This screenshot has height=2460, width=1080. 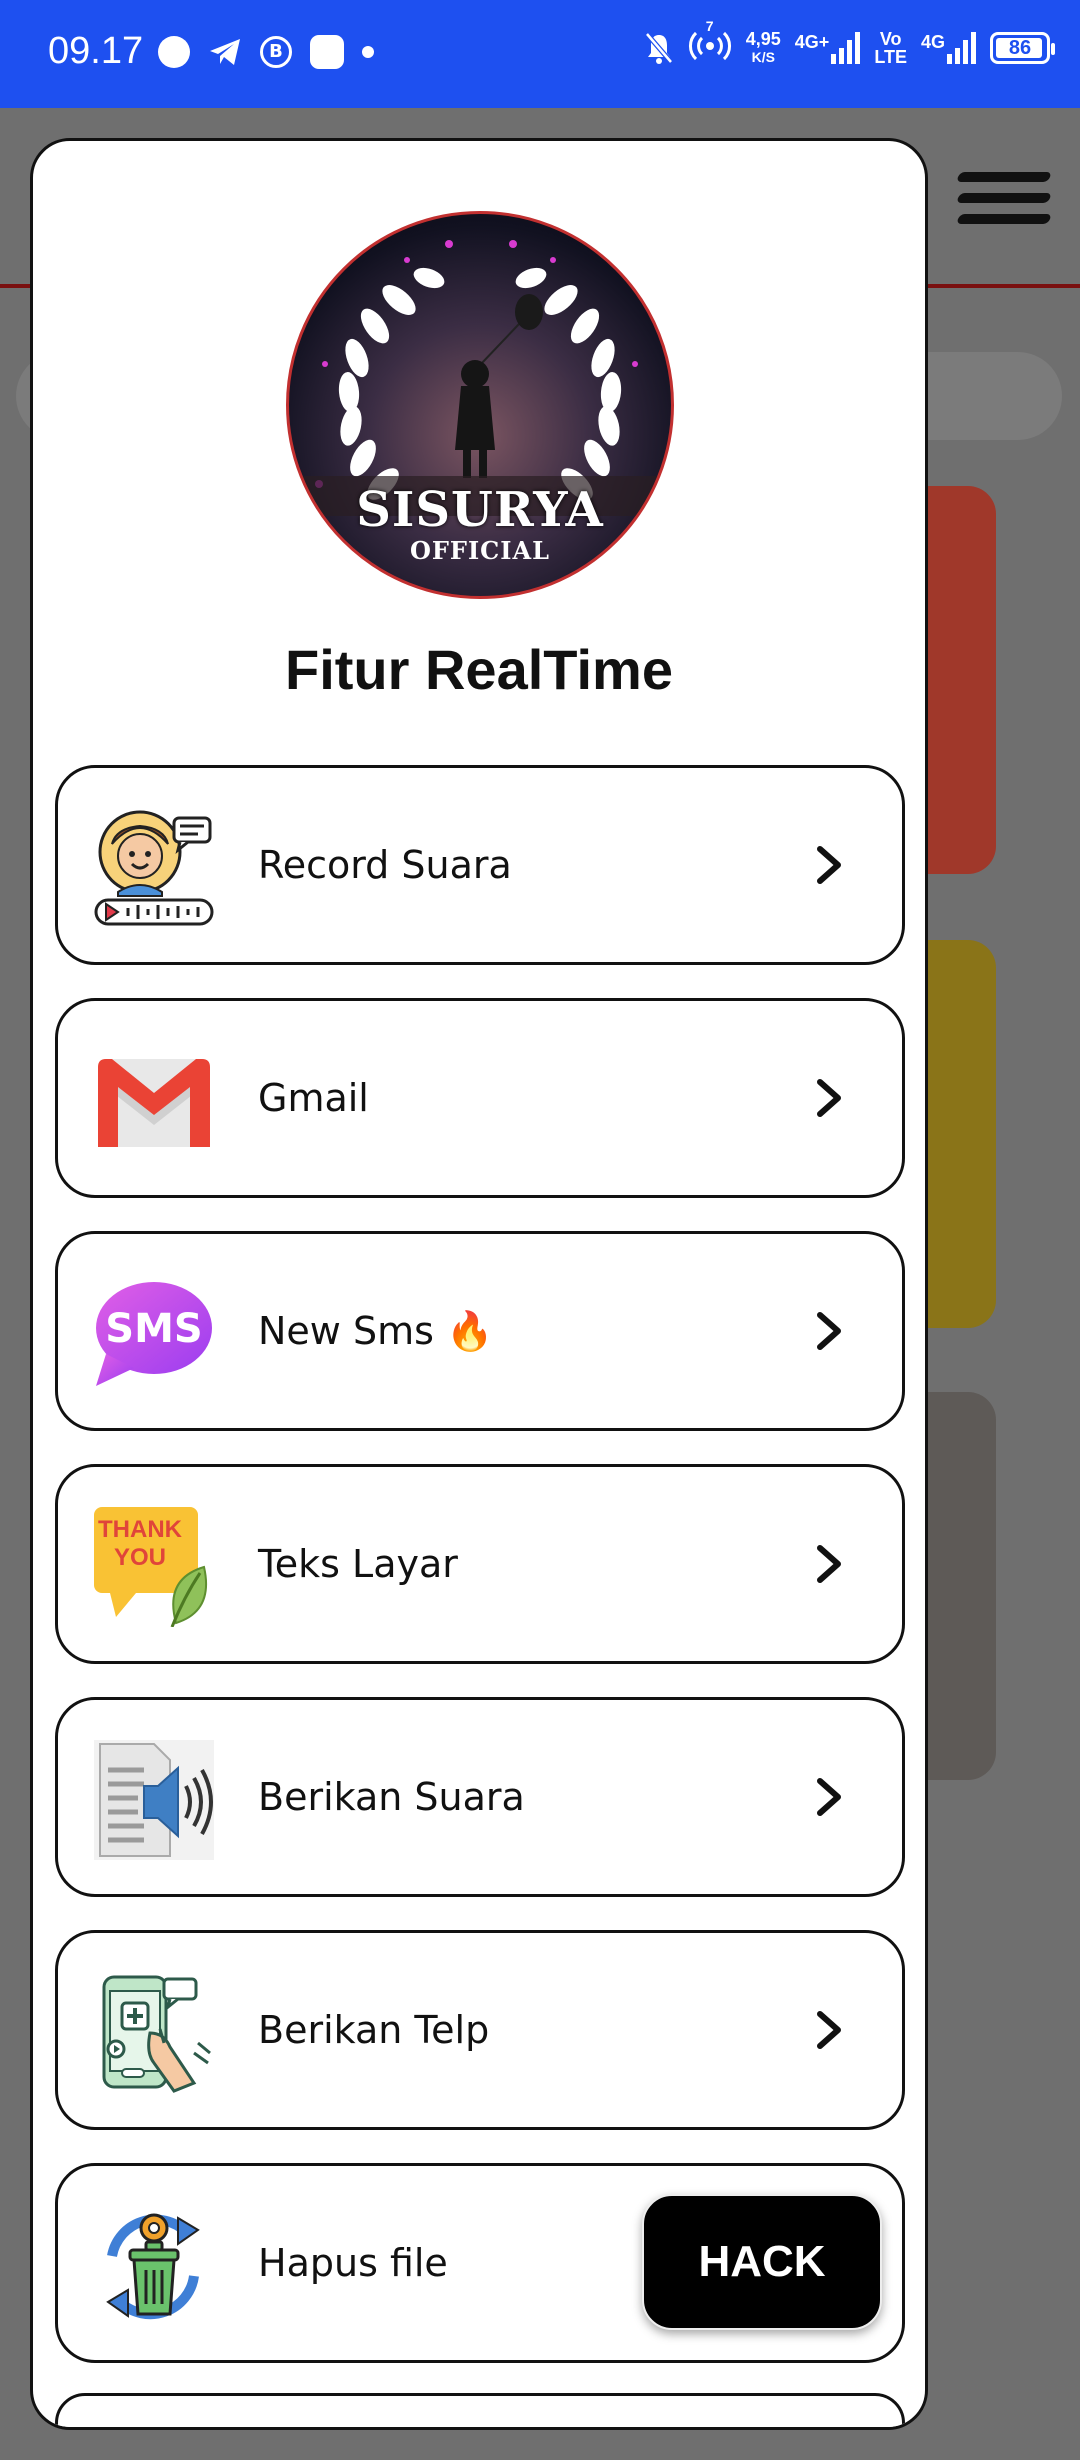 I want to click on hack-button: HACK, so click(x=762, y=2262).